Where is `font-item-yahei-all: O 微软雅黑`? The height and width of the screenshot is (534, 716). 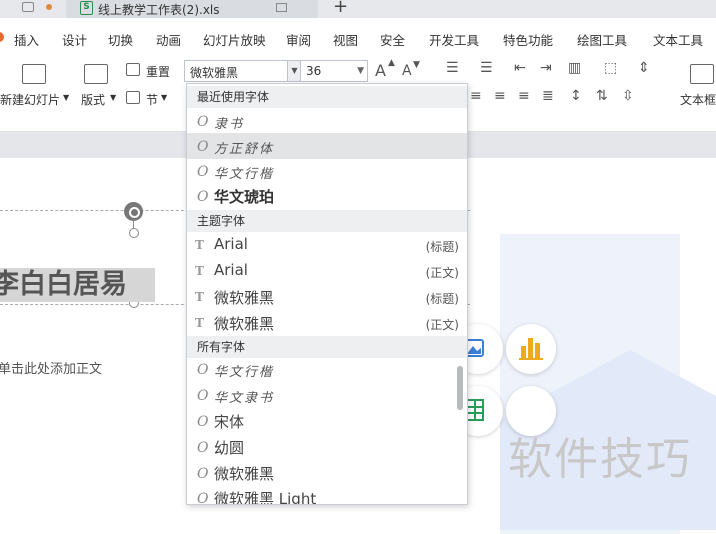
font-item-yahei-all: O 微软雅黑 is located at coordinates (327, 473).